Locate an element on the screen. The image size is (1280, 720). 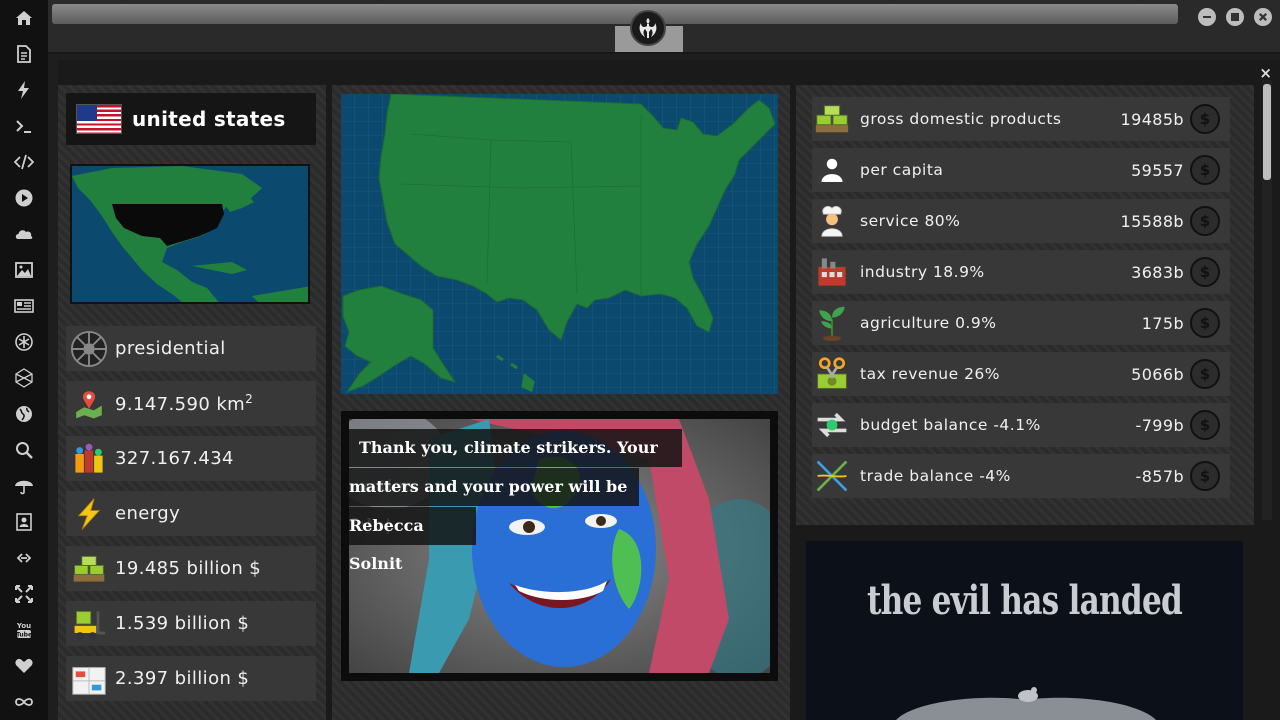
economy-value: 19485b is located at coordinates (1152, 119).